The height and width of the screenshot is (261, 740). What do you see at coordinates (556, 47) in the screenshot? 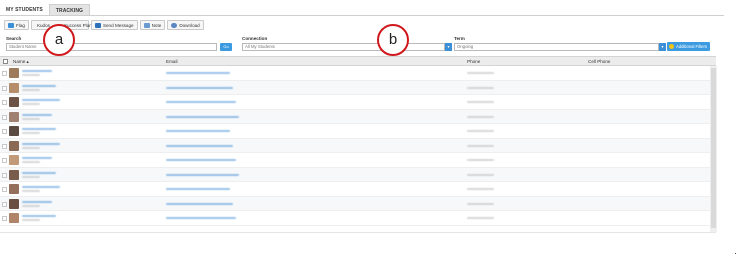
I see `term-select: Ongoing` at bounding box center [556, 47].